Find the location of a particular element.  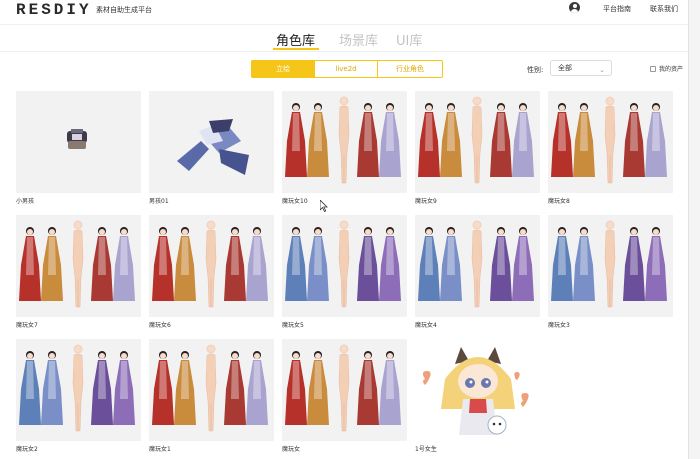

asset-card-label: 魔玩女2 is located at coordinates (27, 449).